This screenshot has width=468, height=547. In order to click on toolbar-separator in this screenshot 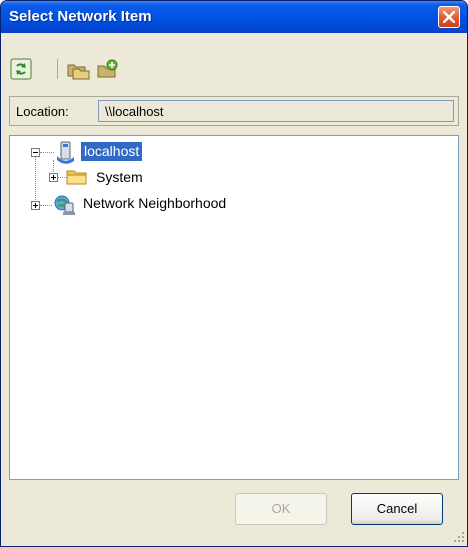, I will do `click(57, 69)`.